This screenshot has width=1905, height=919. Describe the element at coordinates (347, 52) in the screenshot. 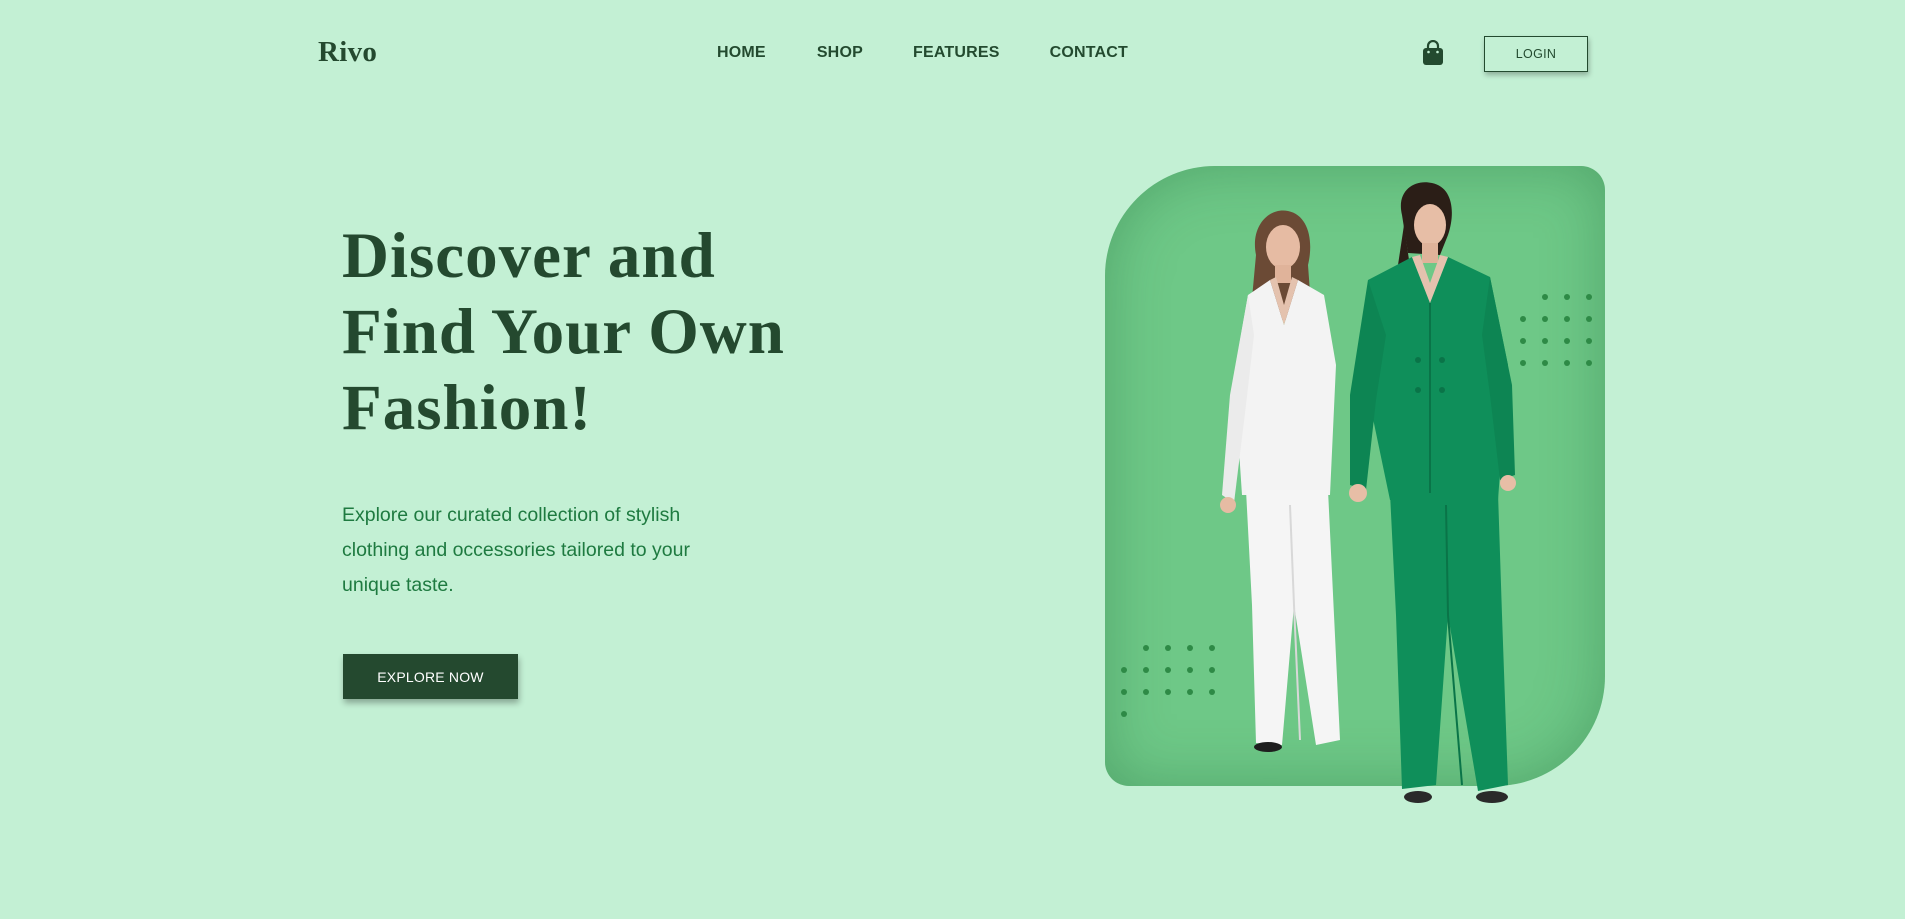

I see `brand-logo: Rivo` at that location.